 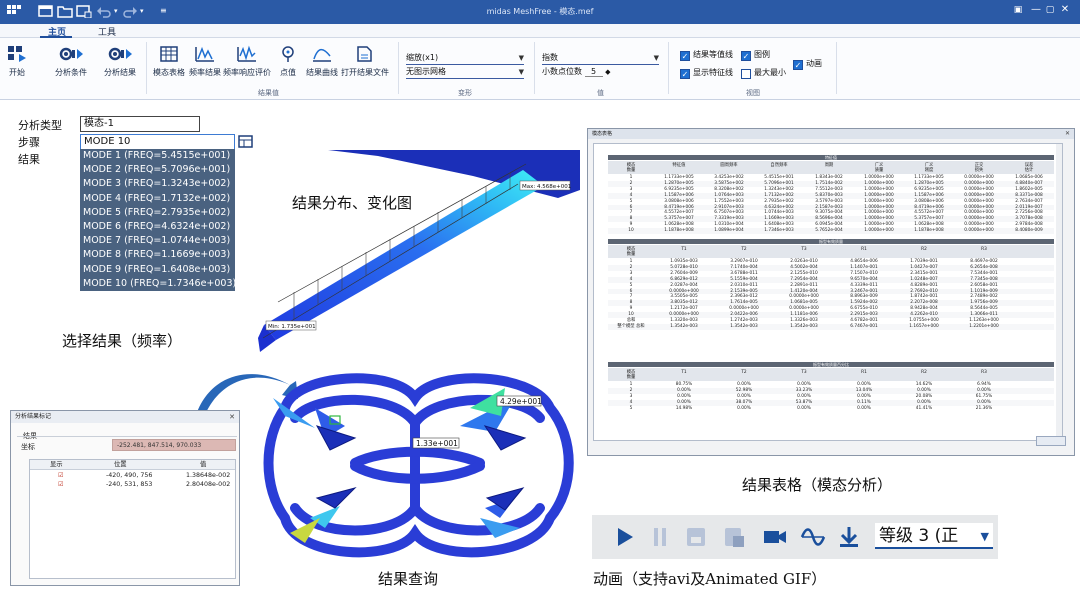 What do you see at coordinates (17, 61) in the screenshot?
I see `start-button: 开始` at bounding box center [17, 61].